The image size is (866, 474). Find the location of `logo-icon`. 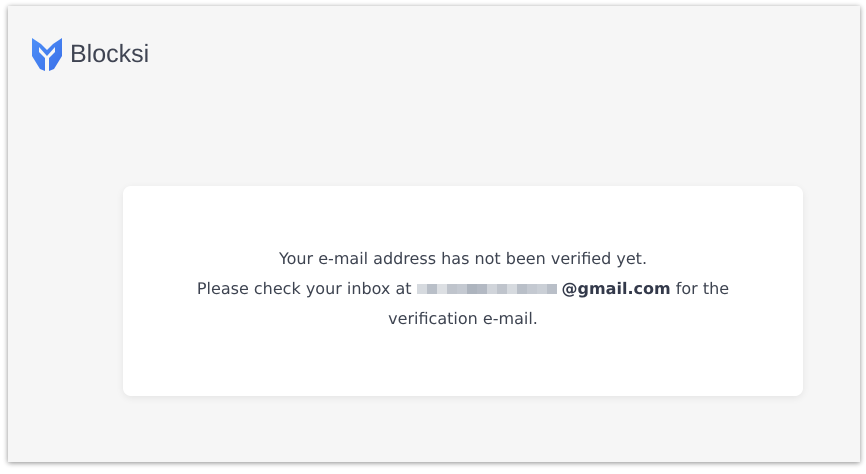

logo-icon is located at coordinates (47, 54).